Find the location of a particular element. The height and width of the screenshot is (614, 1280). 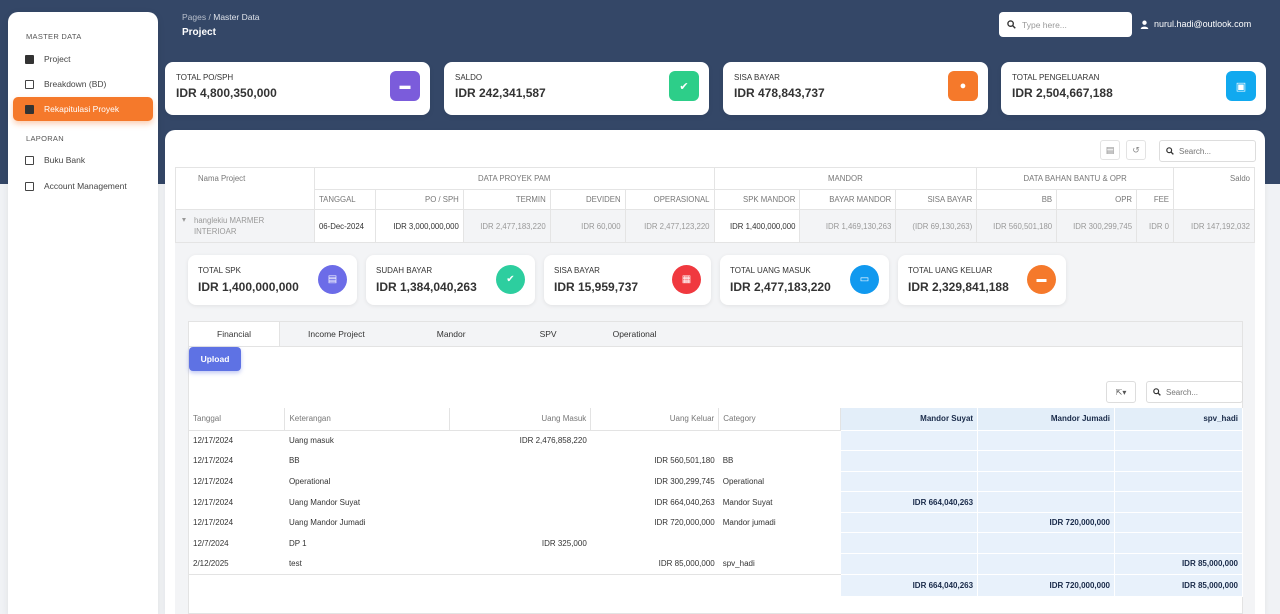

table-row: 12/17/2024 Uang masuk IDR 2,476,858,220 is located at coordinates (716, 441).